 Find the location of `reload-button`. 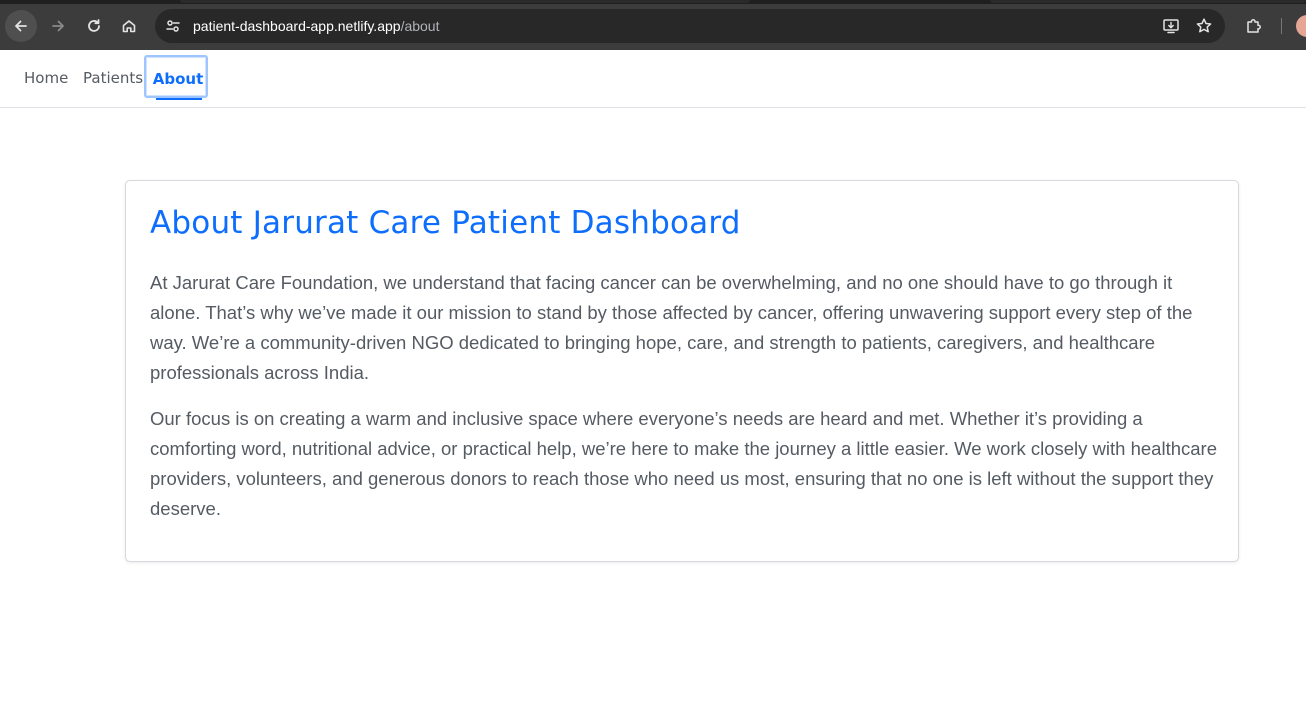

reload-button is located at coordinates (94, 26).